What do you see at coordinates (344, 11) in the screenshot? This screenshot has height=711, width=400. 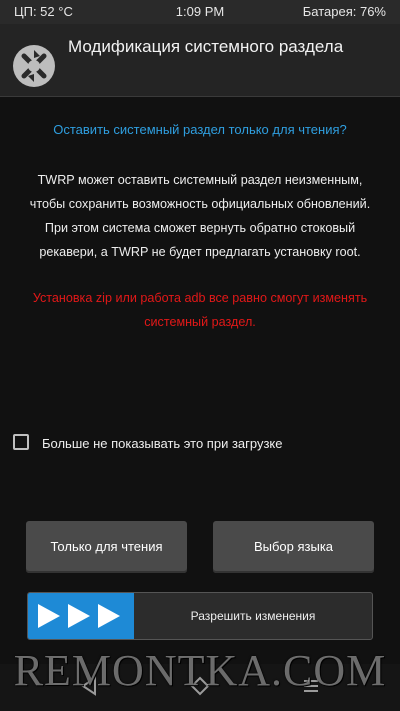 I see `battery-level: Батарея: 76%` at bounding box center [344, 11].